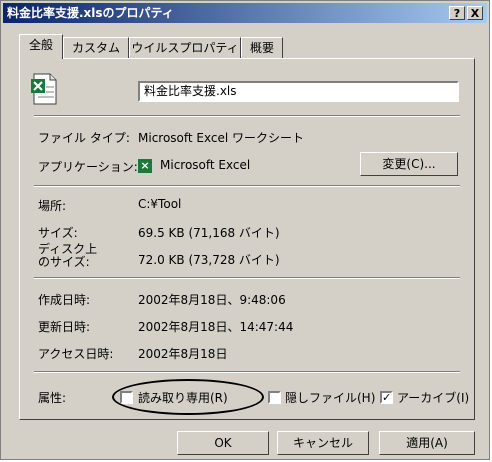  What do you see at coordinates (245, 13) in the screenshot?
I see `title-bar: 料金比率支援.xlsのプロパティ ? X` at bounding box center [245, 13].